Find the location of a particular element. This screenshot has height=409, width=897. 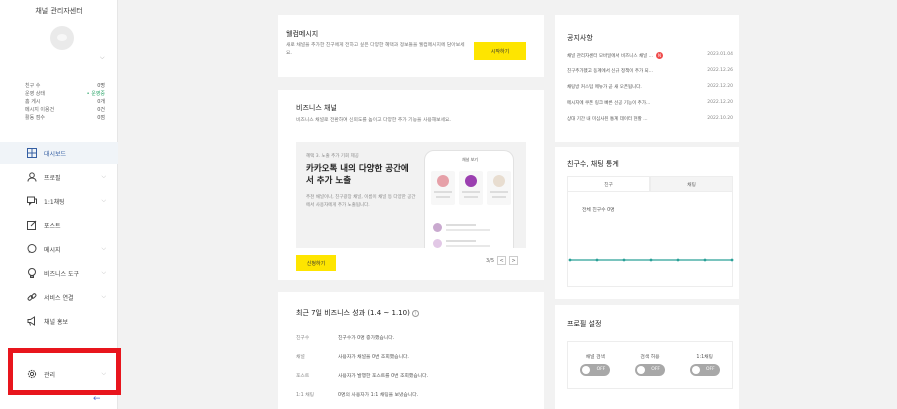

chat-toggle: OFF is located at coordinates (704, 370).